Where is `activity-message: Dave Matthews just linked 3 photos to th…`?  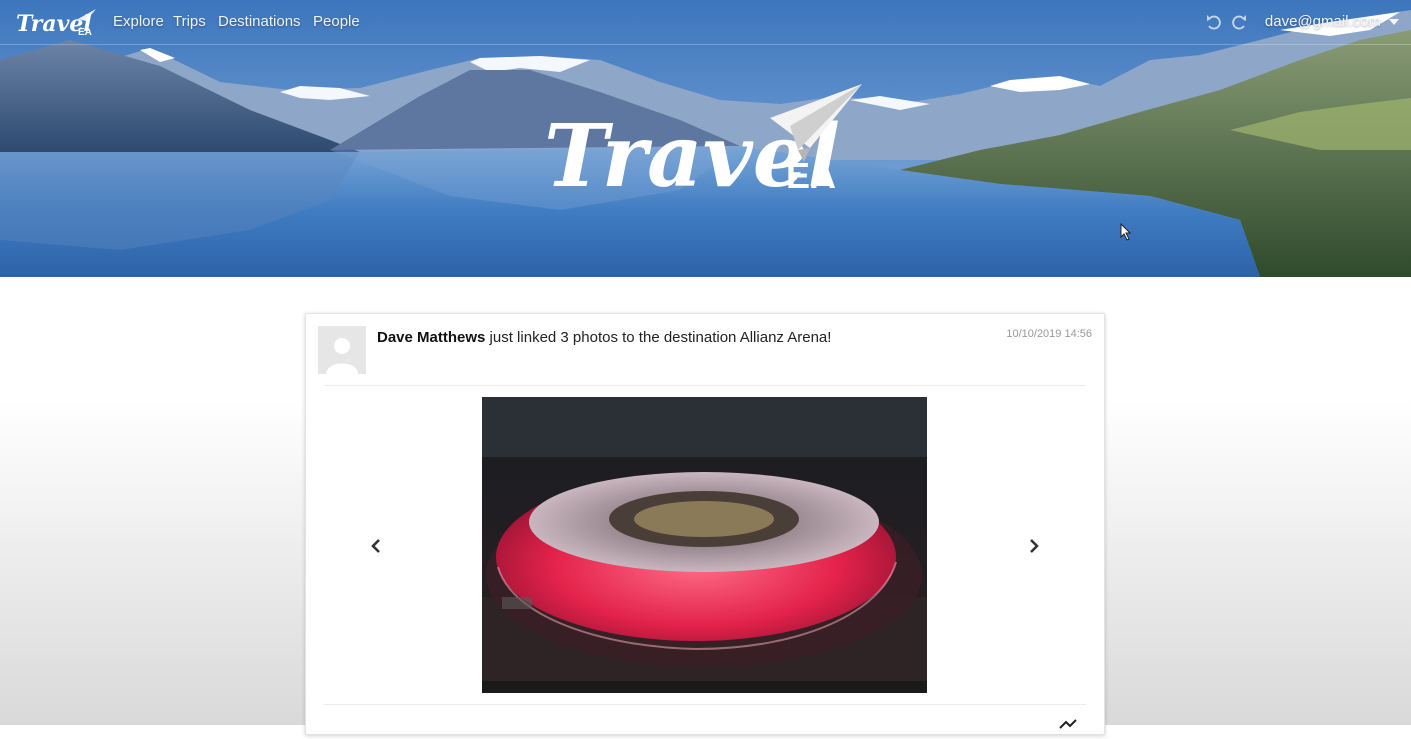 activity-message: Dave Matthews just linked 3 photos to th… is located at coordinates (604, 337).